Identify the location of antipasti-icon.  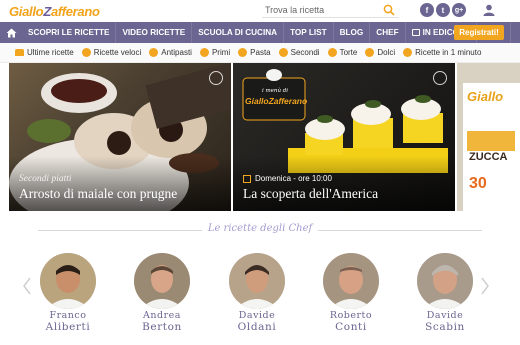
(154, 52).